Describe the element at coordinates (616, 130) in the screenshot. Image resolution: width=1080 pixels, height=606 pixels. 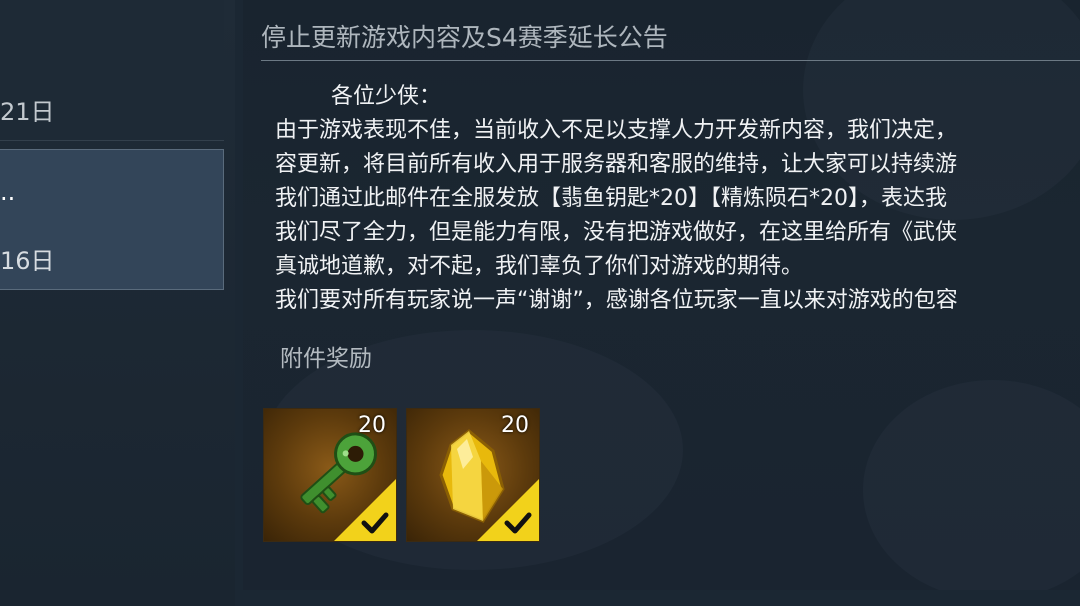
I see `mail-body-line: 由于游戏表现不佳，当前收入不足以支撑人力开发新内容，我们决定，` at that location.